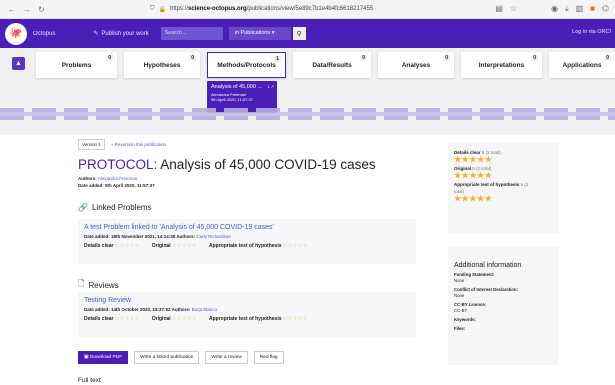 The width and height of the screenshot is (615, 385). What do you see at coordinates (567, 9) in the screenshot?
I see `download-icon: ⤓` at bounding box center [567, 9].